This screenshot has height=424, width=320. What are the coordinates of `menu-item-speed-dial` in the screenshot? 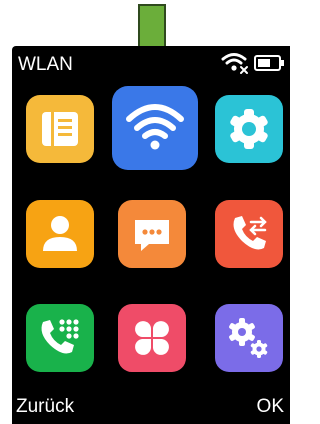 It's located at (60, 338).